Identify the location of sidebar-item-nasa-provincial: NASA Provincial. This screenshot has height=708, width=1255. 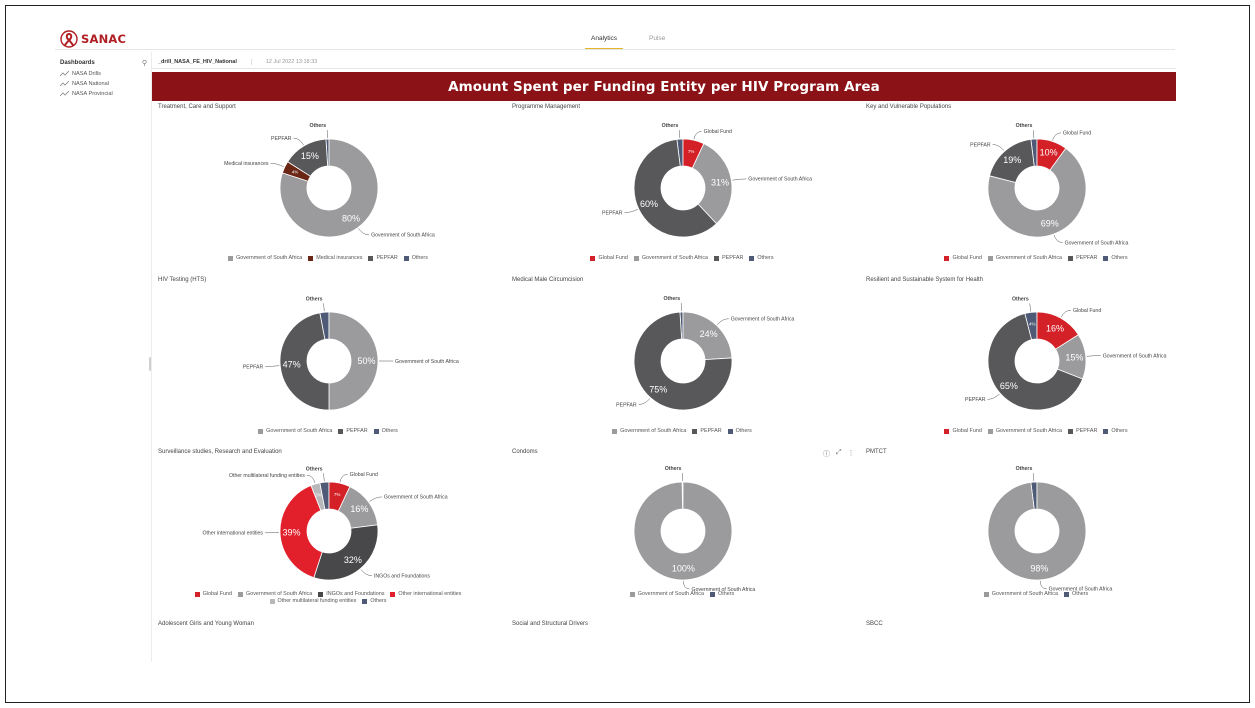
(103, 94).